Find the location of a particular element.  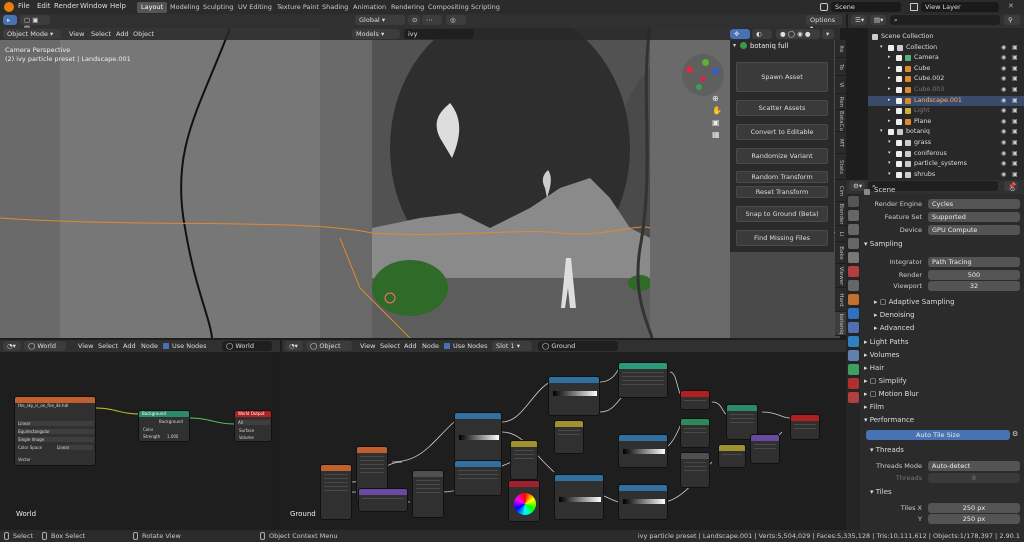

select-mode-icons: ▢ ▣ ▤ is located at coordinates (35, 23).